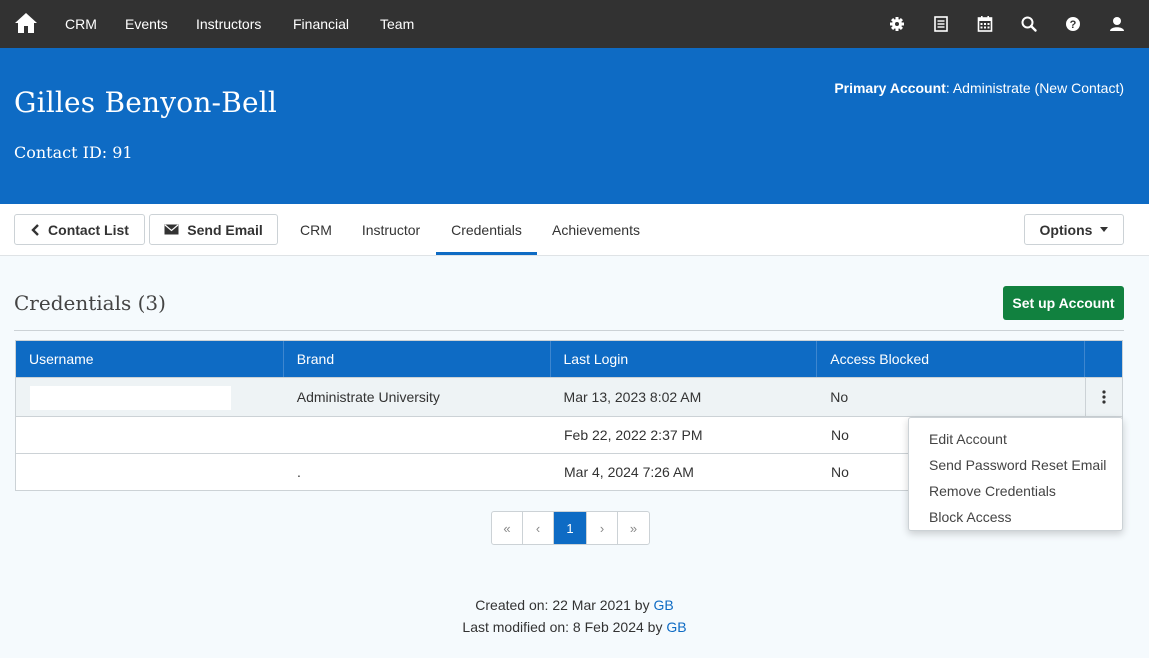  Describe the element at coordinates (1034, 88) in the screenshot. I see `primary-account-value: : Administrate (New Contact)` at that location.